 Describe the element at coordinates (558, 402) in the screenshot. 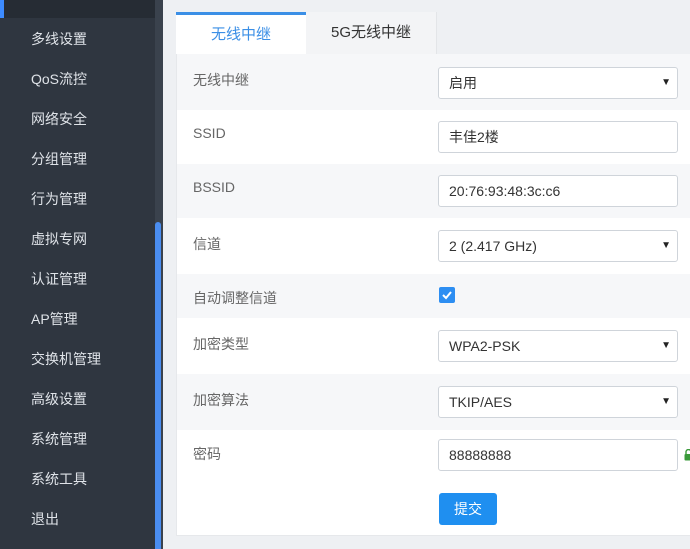

I see `encryption-algo-select: TKIP/AES ▼` at that location.